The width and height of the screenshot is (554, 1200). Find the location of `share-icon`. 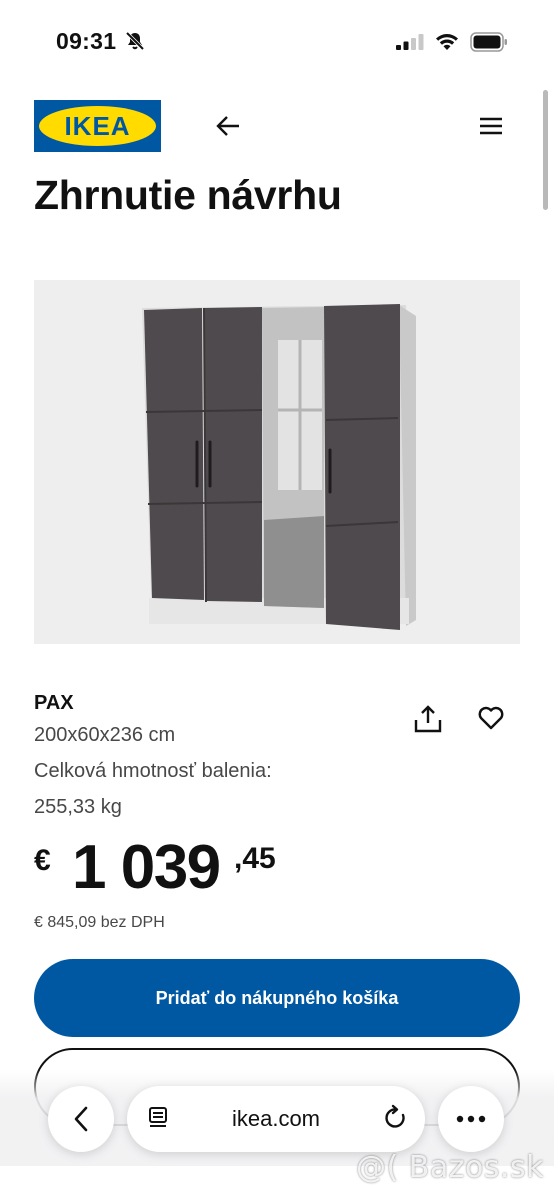

share-icon is located at coordinates (428, 719).